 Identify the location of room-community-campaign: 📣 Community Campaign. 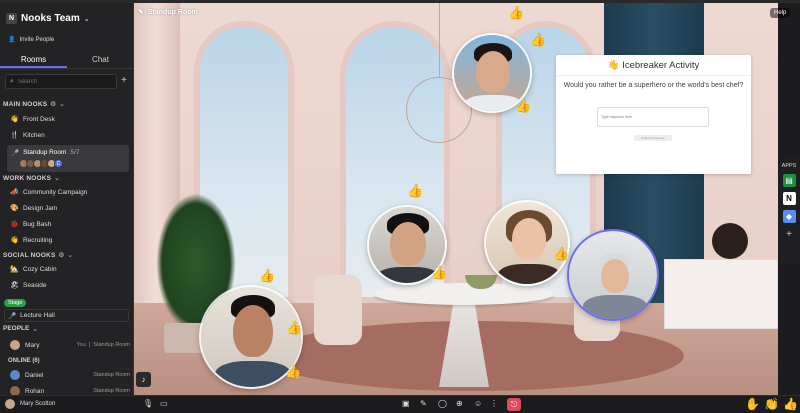
(48, 192).